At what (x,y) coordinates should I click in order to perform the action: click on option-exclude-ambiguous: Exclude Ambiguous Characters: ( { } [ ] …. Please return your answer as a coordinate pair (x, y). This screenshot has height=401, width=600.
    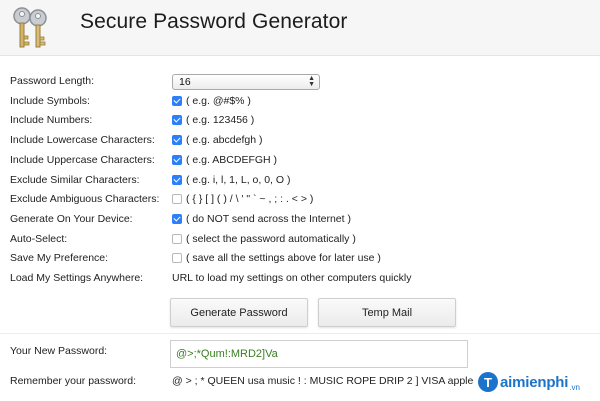
    Looking at the image, I should click on (300, 201).